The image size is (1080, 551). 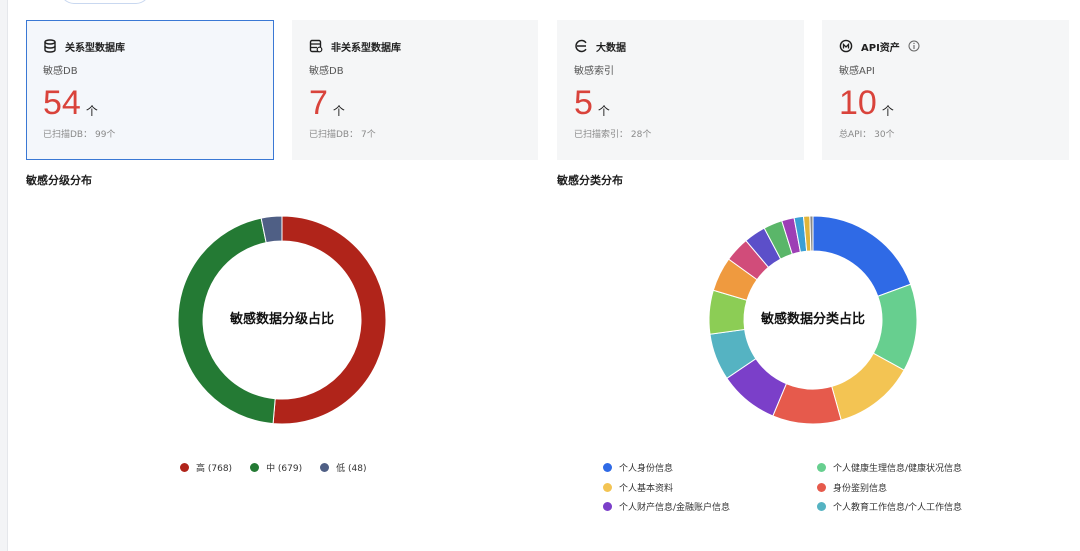 I want to click on level-legend: 高 (768) 中 (679) 低 (48), so click(x=273, y=467).